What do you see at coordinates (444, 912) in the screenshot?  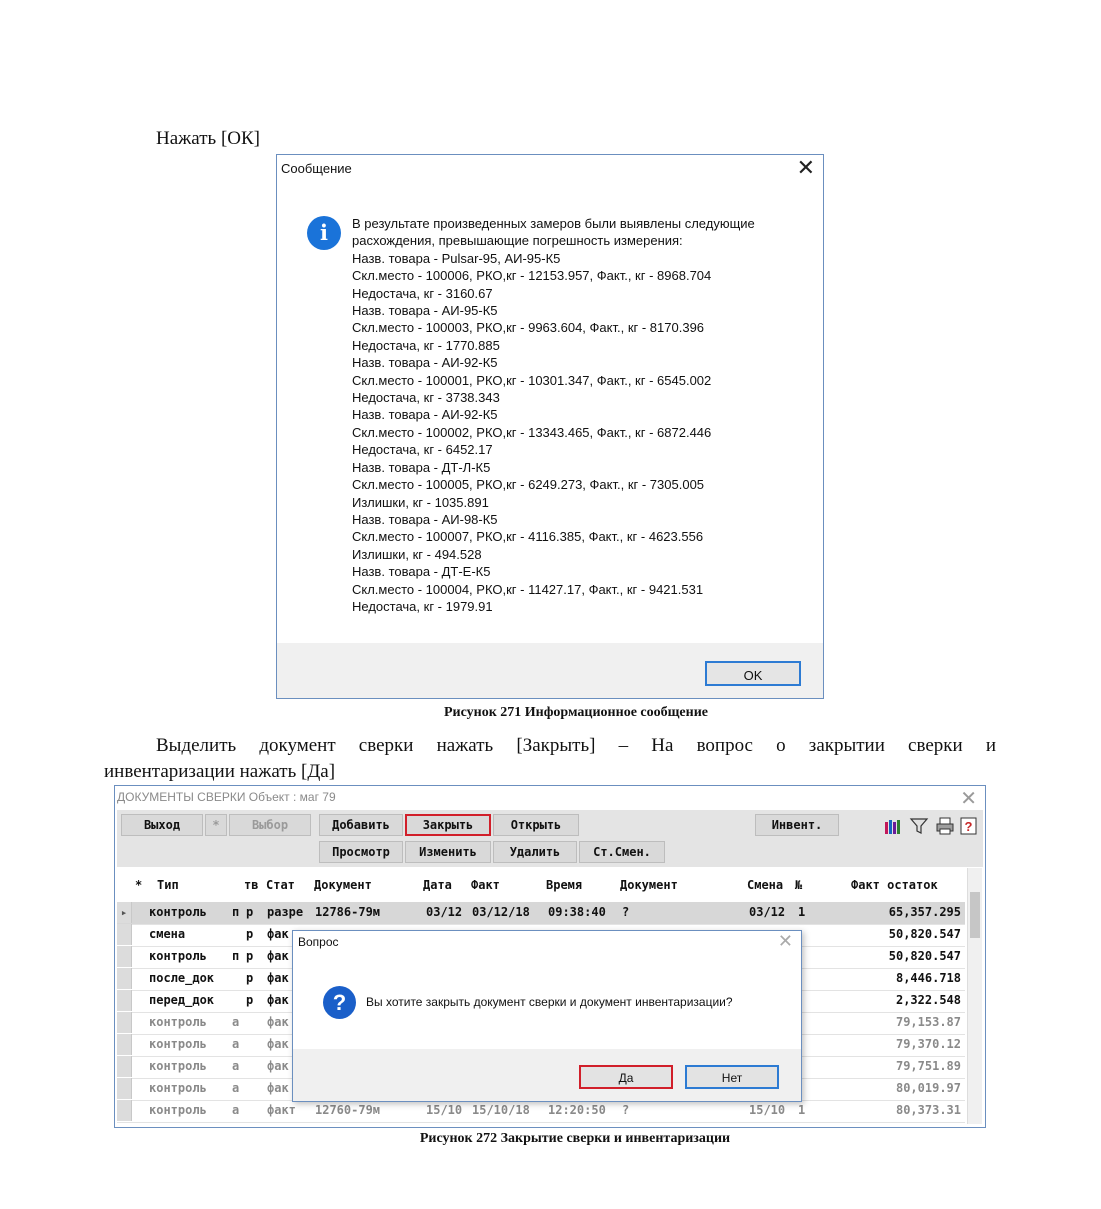 I see `cell-date: 03/12` at bounding box center [444, 912].